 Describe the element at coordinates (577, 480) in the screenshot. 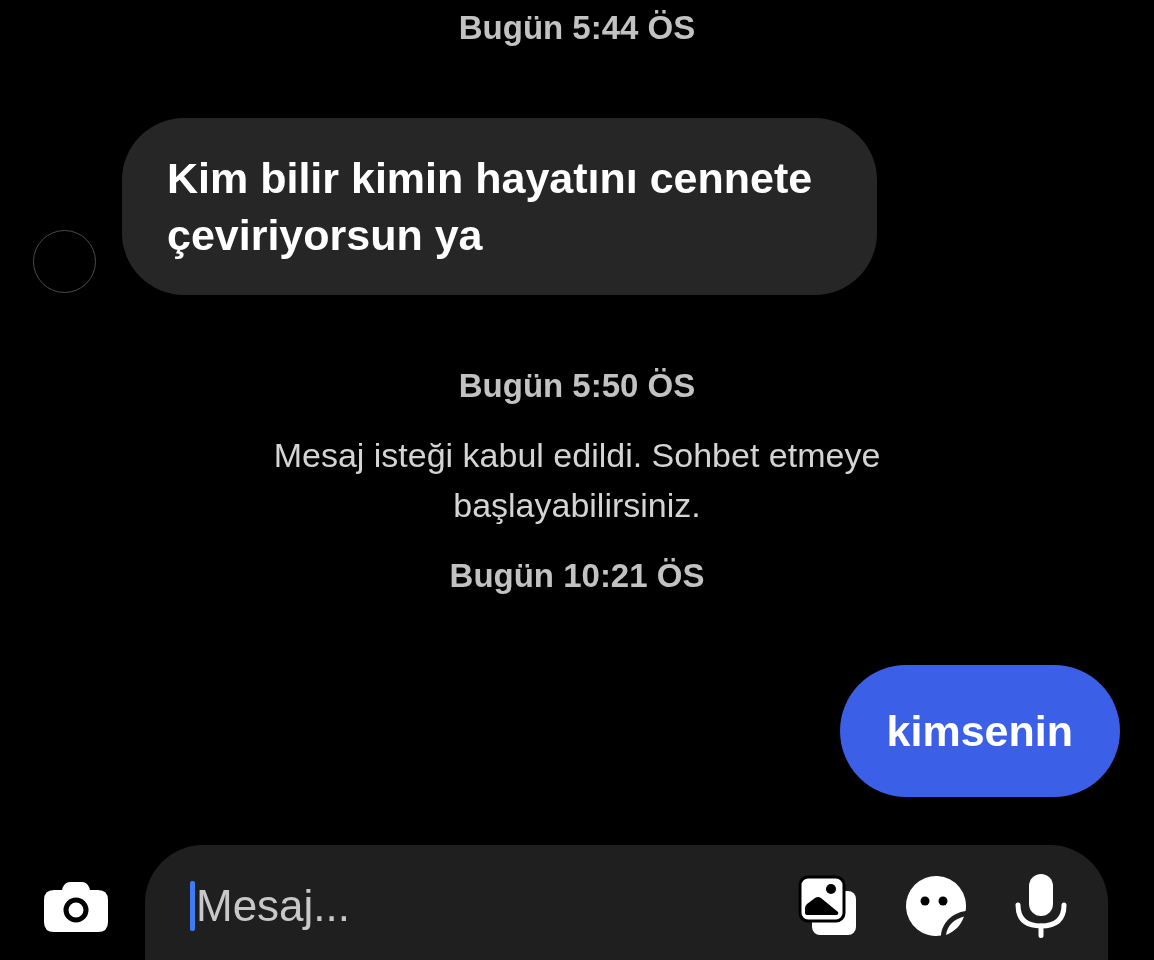

I see `system-message: Mesaj isteği kabul edildi. Sohbet etmeye başlayabilirsiniz.` at that location.